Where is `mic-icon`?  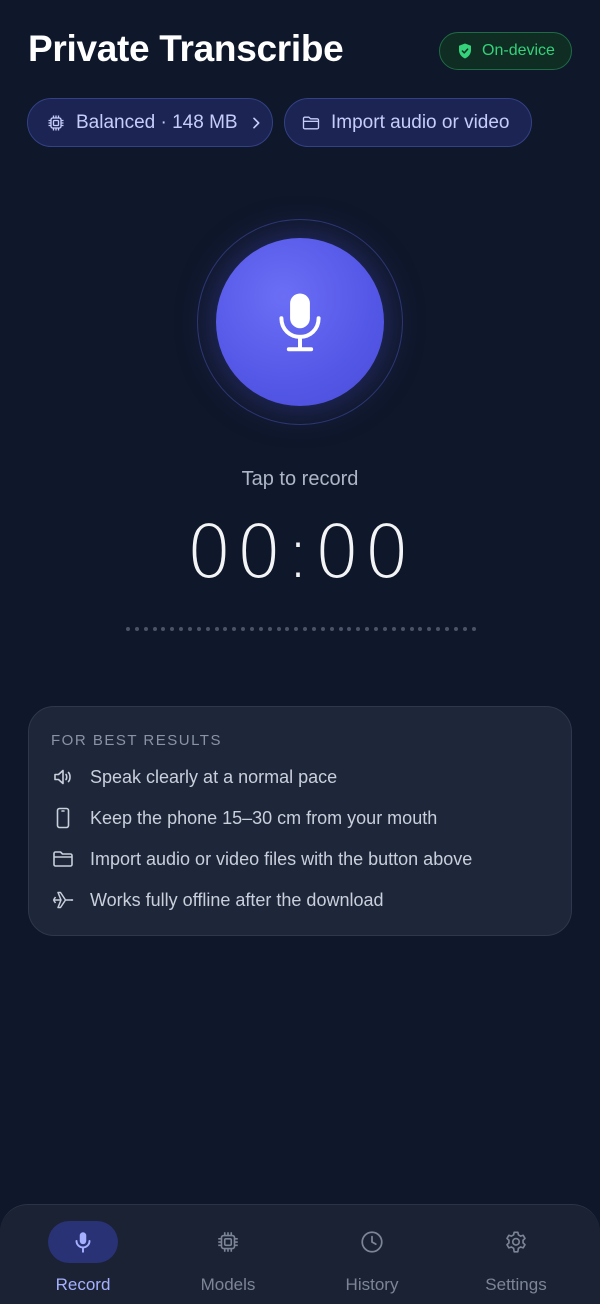
mic-icon is located at coordinates (83, 1242).